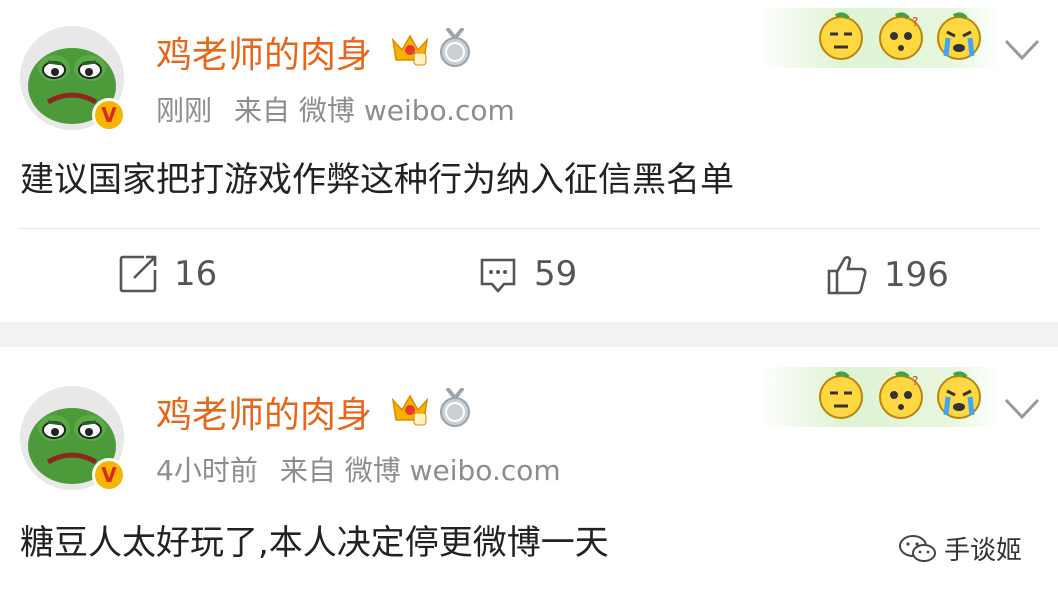  What do you see at coordinates (314, 543) in the screenshot?
I see `post-content: 糖豆人太好玩了,本人决定停更微博一天` at bounding box center [314, 543].